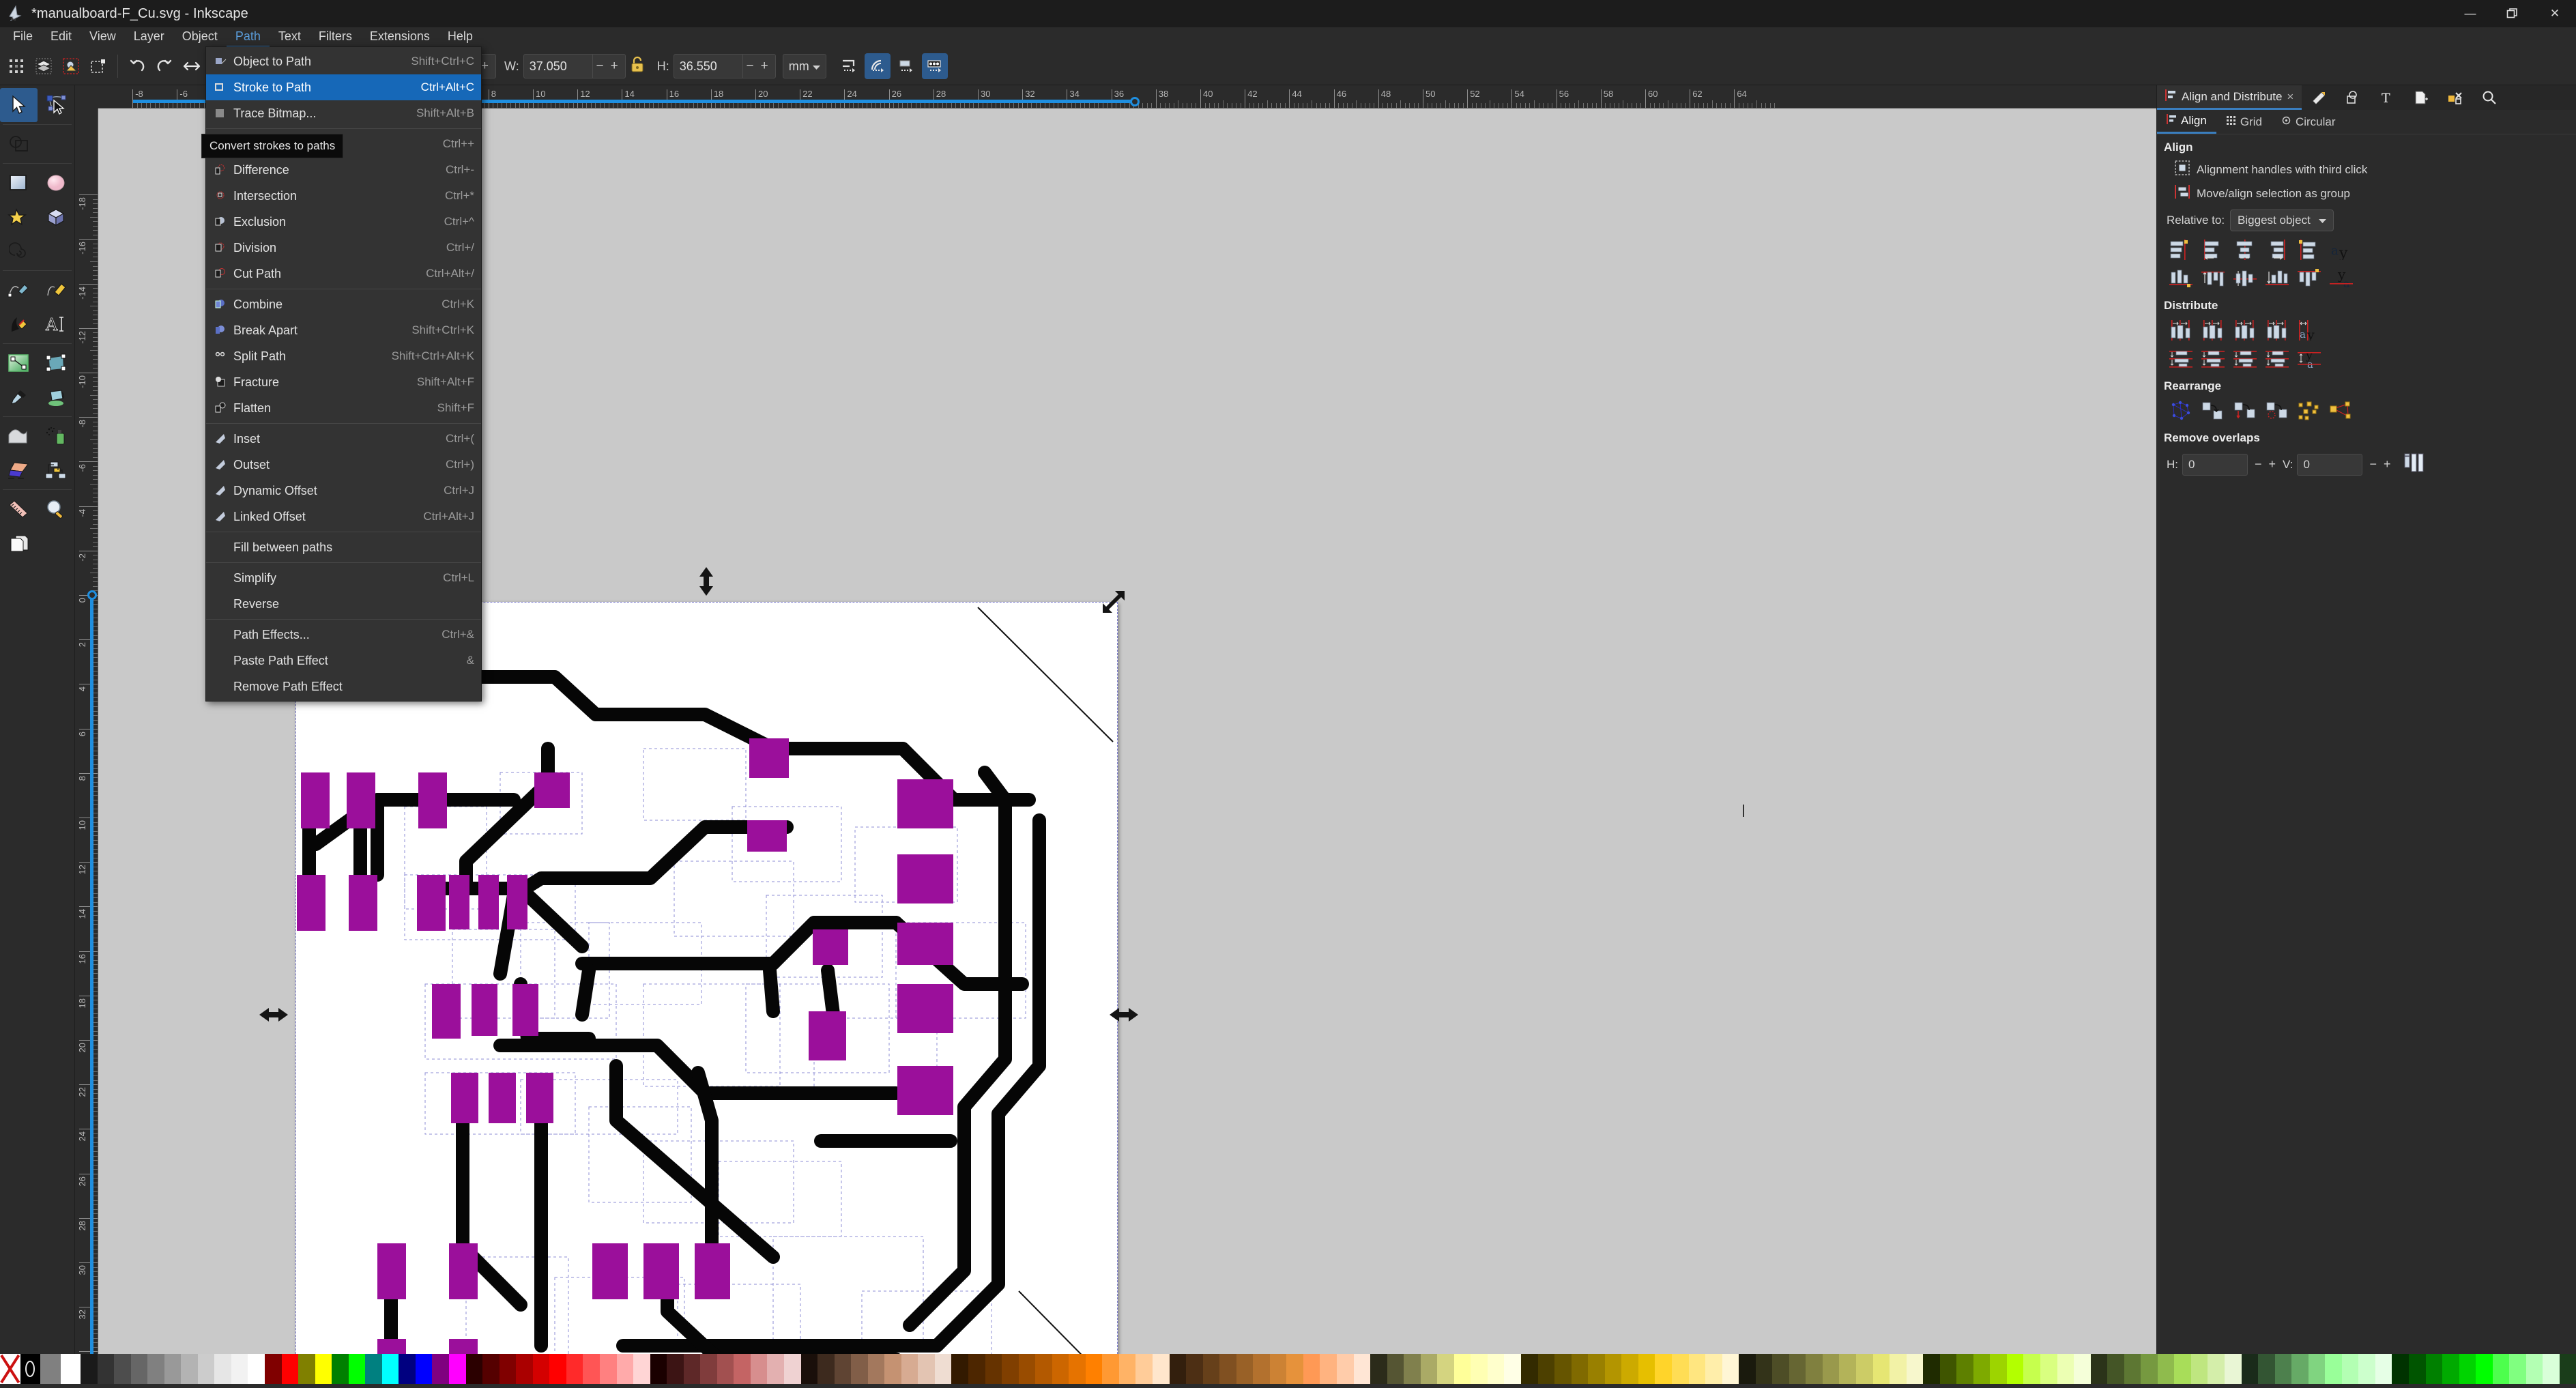 The image size is (2576, 1388). I want to click on h-stepper: − +, so click(758, 67).